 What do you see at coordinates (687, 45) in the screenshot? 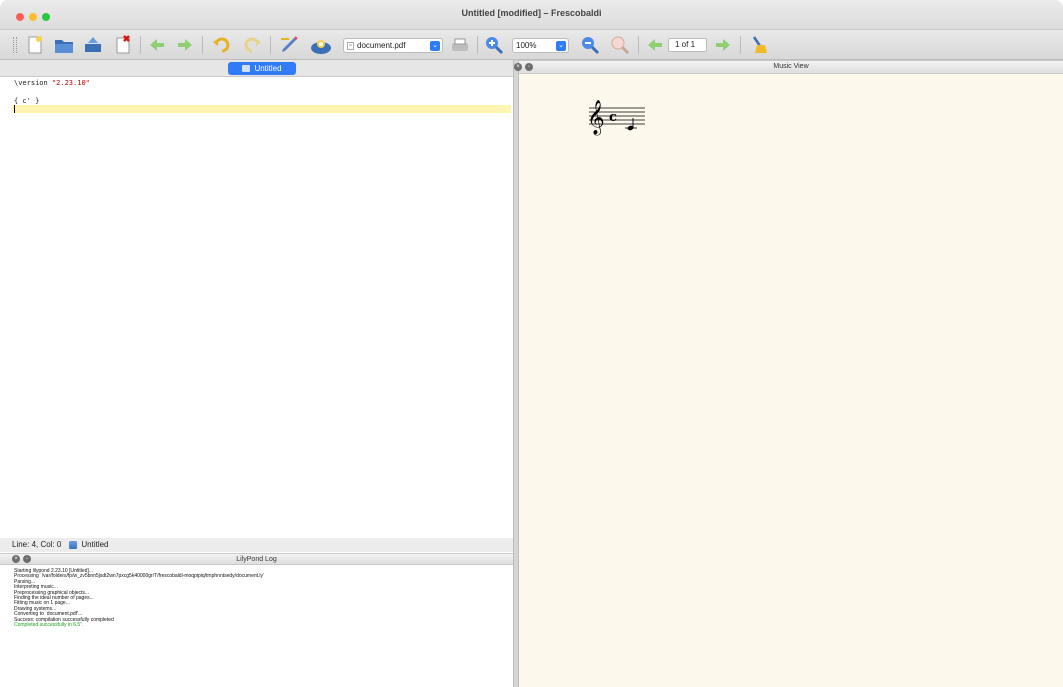
I see `page-number-field: 1 of 1` at bounding box center [687, 45].